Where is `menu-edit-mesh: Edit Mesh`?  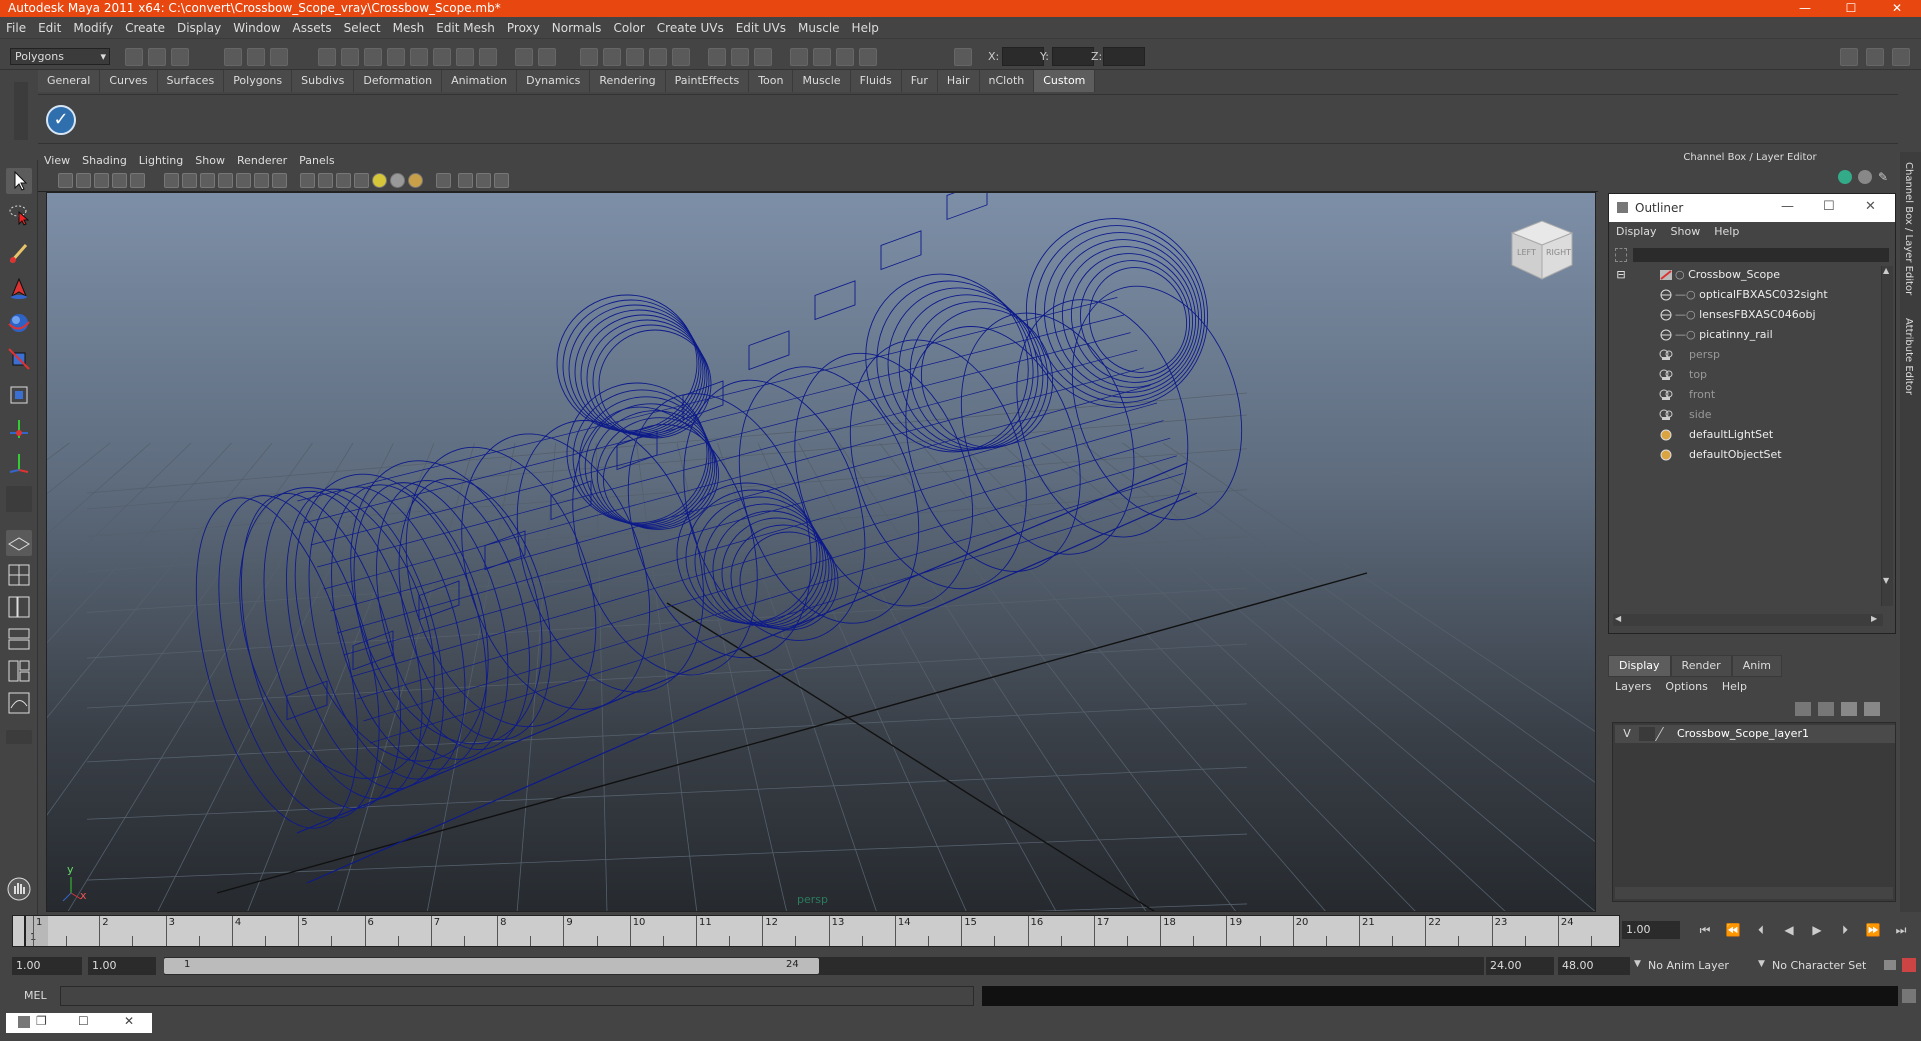
menu-edit-mesh: Edit Mesh is located at coordinates (465, 28).